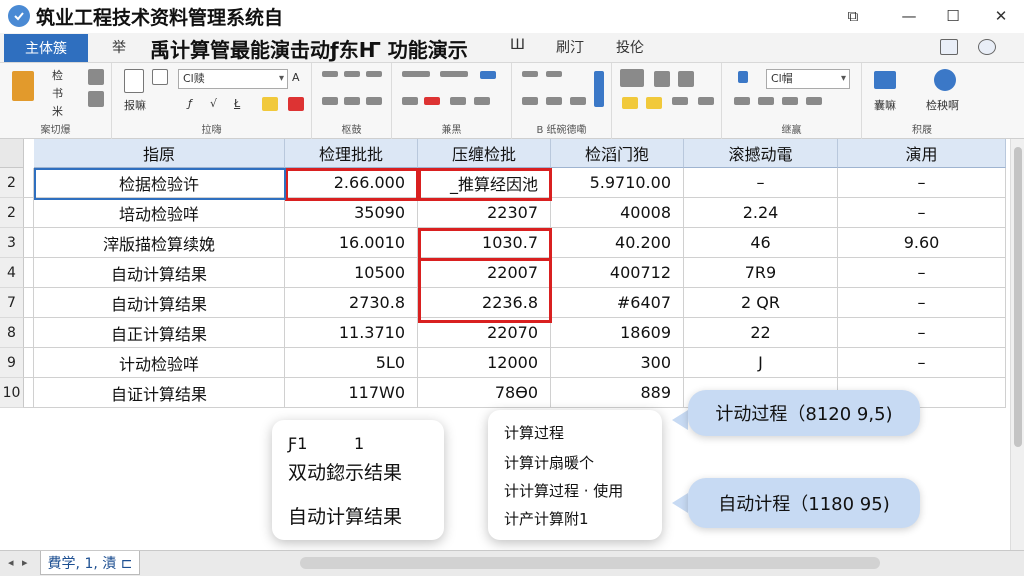  Describe the element at coordinates (135, 105) in the screenshot. I see `ribbon-item-report: 报嘛` at that location.